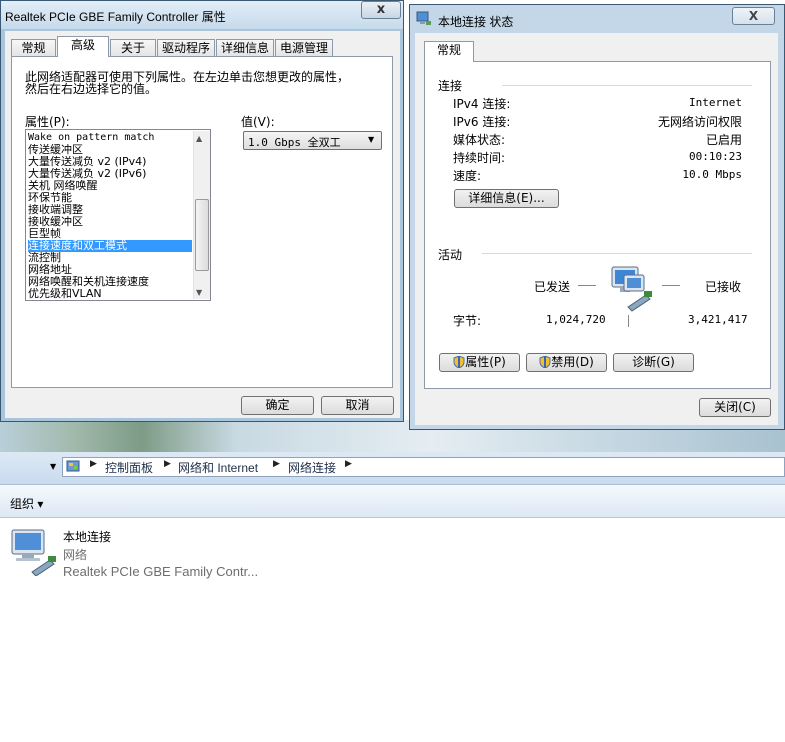 This screenshot has width=785, height=742. What do you see at coordinates (202, 235) in the screenshot?
I see `scrollbar-thumb` at bounding box center [202, 235].